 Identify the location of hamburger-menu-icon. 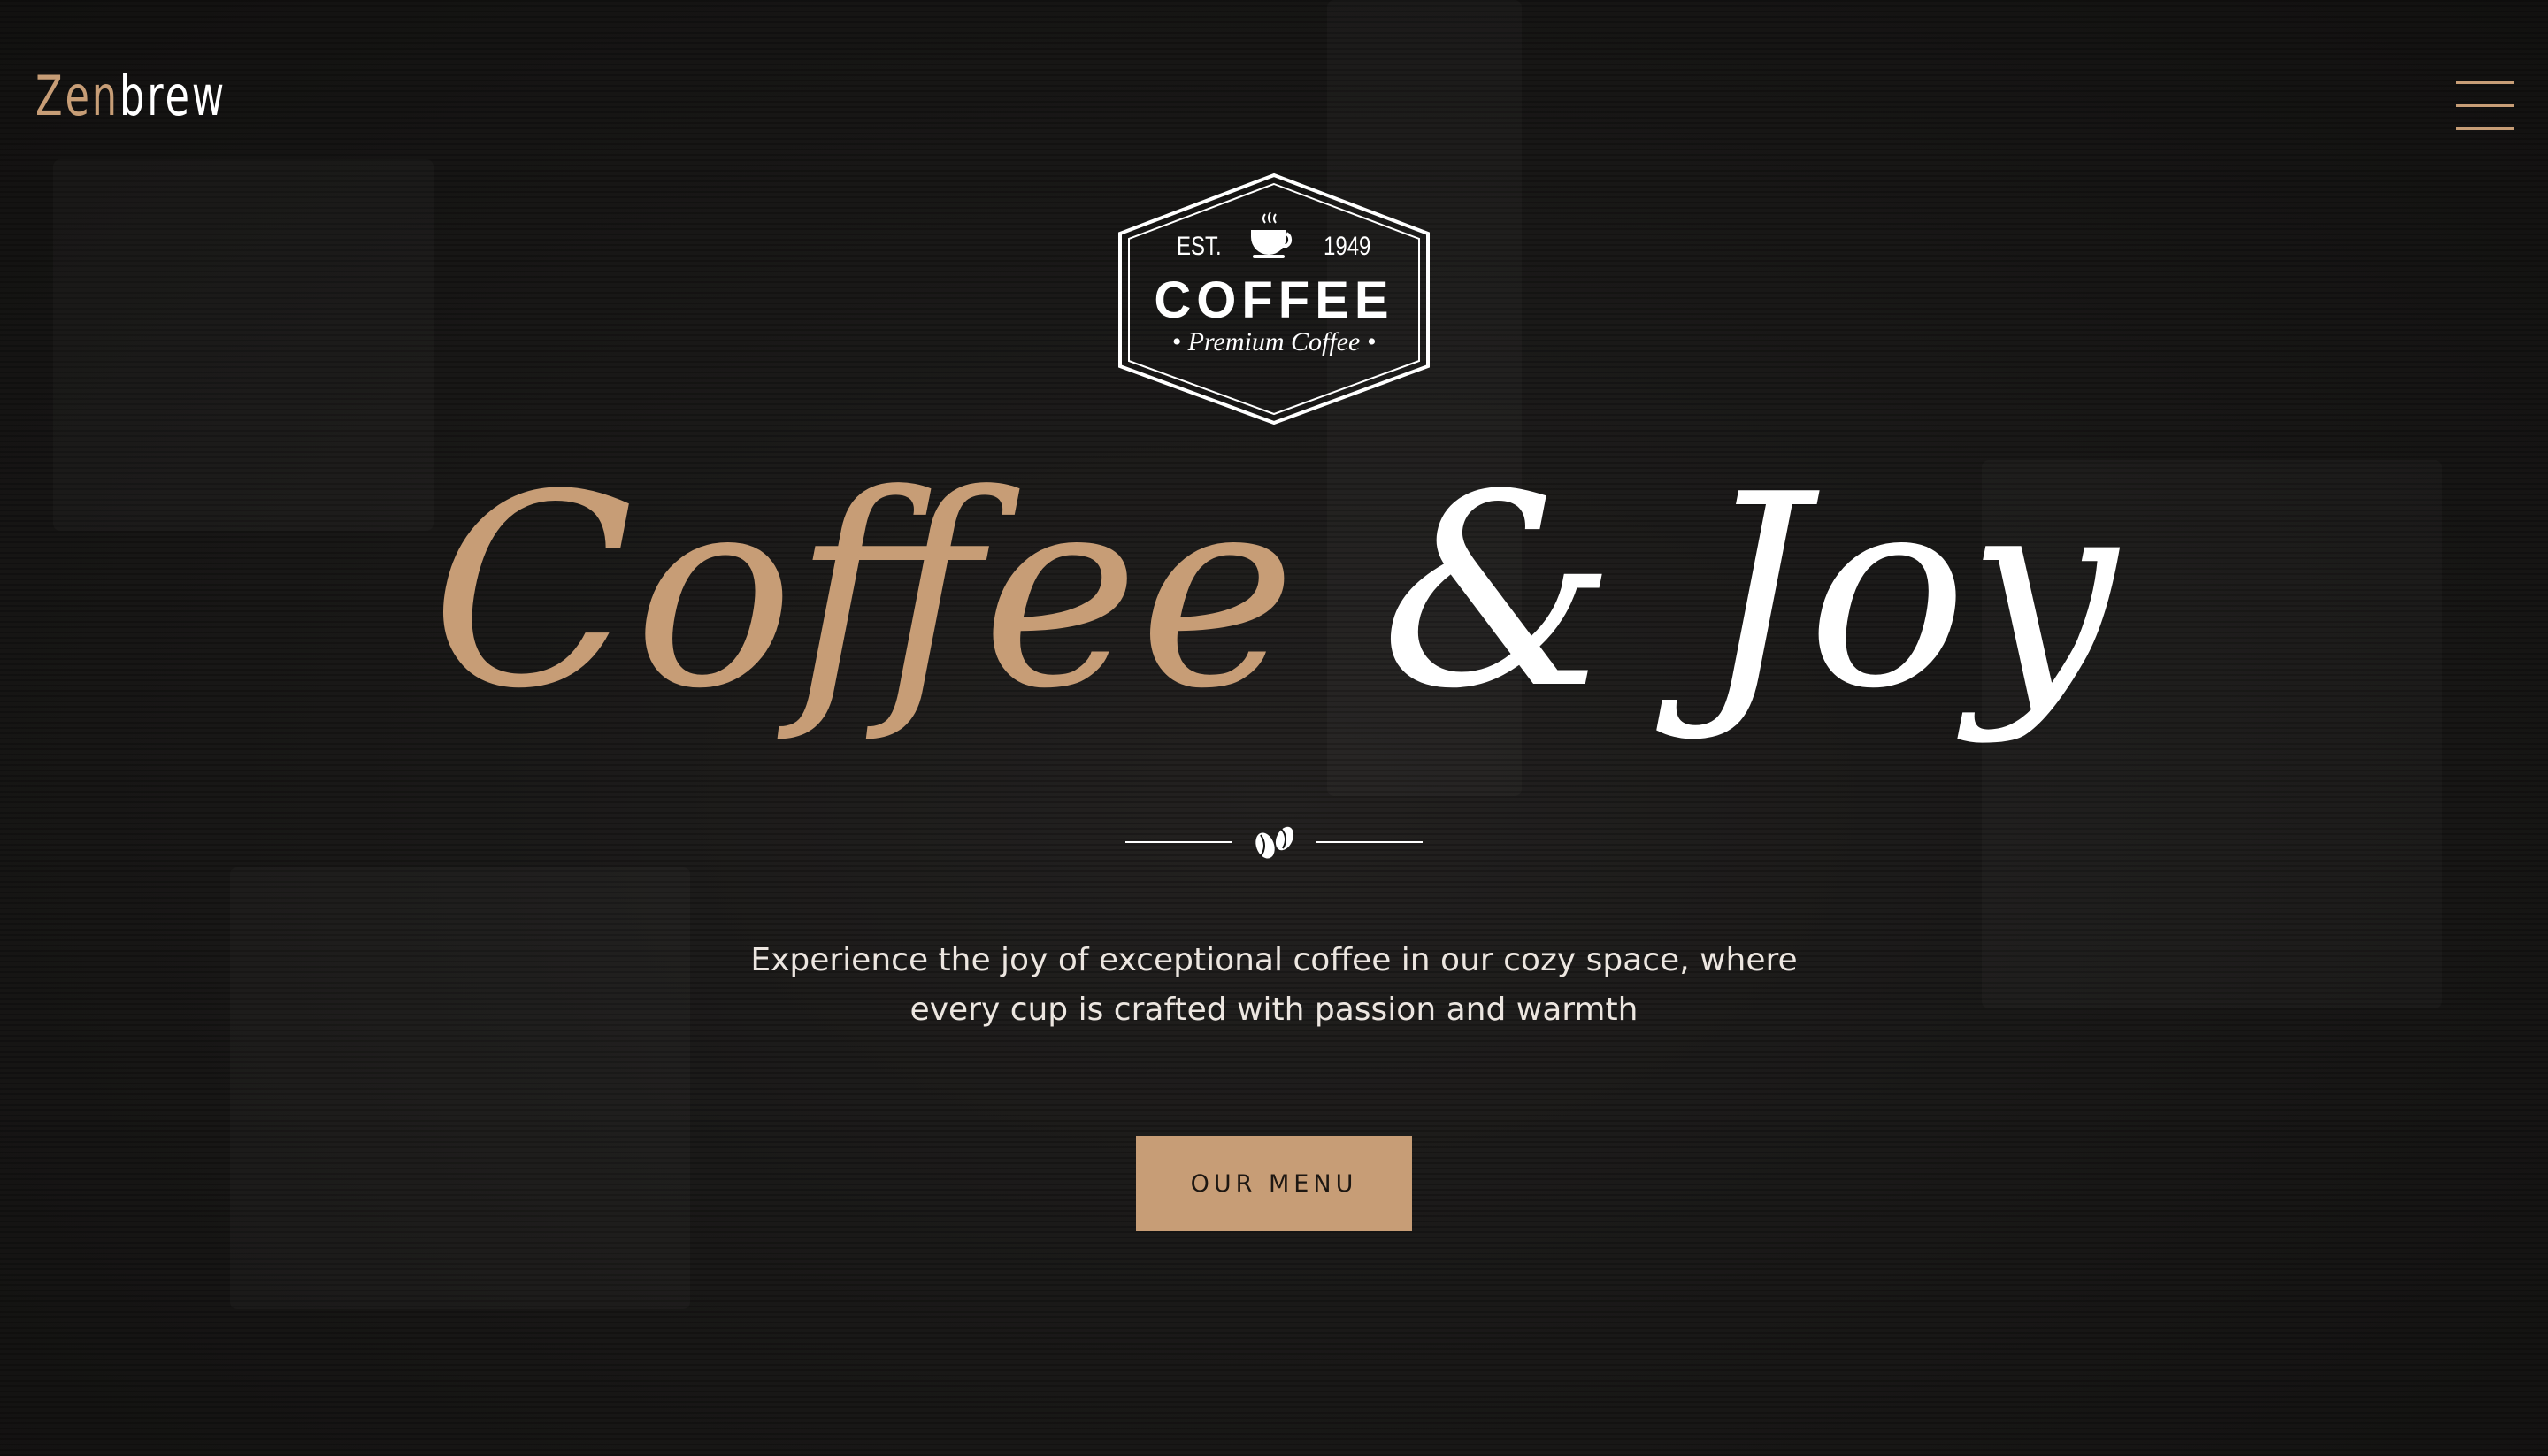
(2485, 106).